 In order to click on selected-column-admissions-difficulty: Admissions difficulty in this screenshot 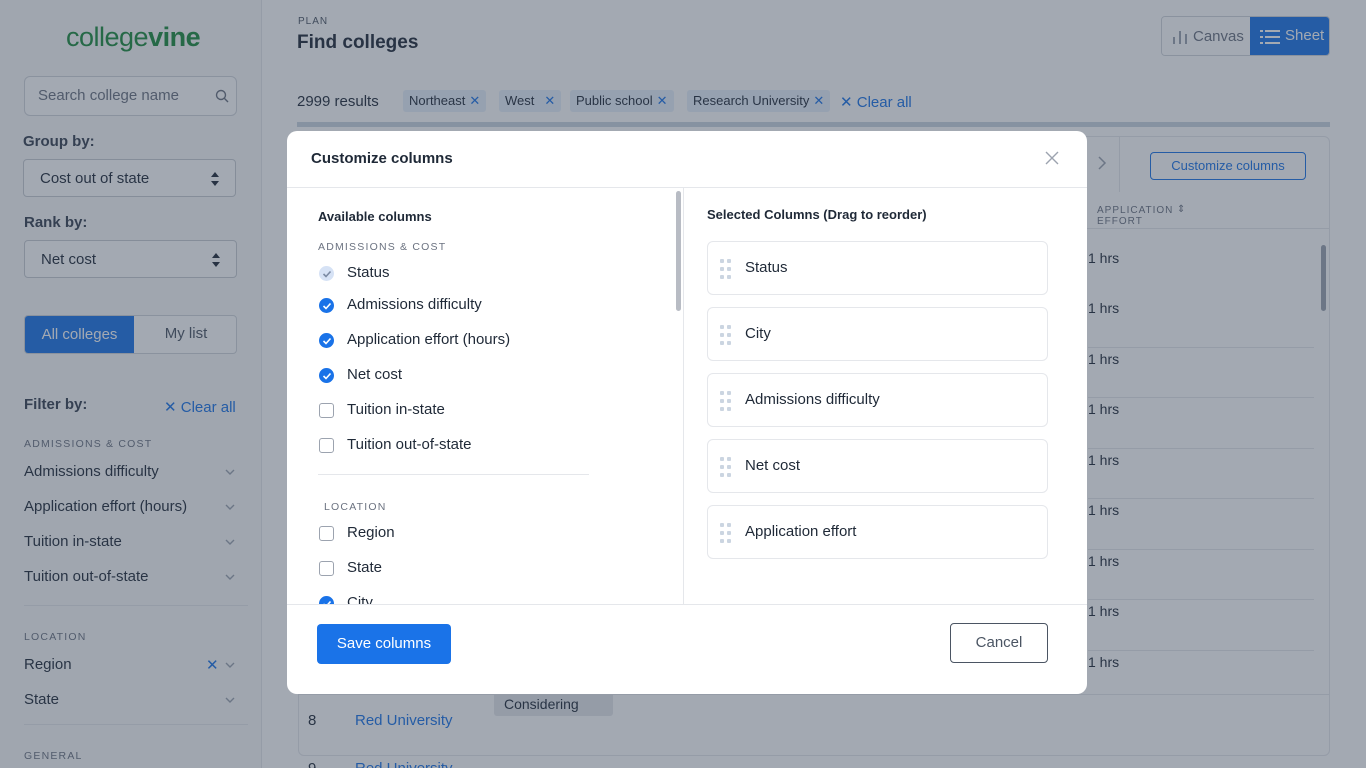, I will do `click(877, 400)`.